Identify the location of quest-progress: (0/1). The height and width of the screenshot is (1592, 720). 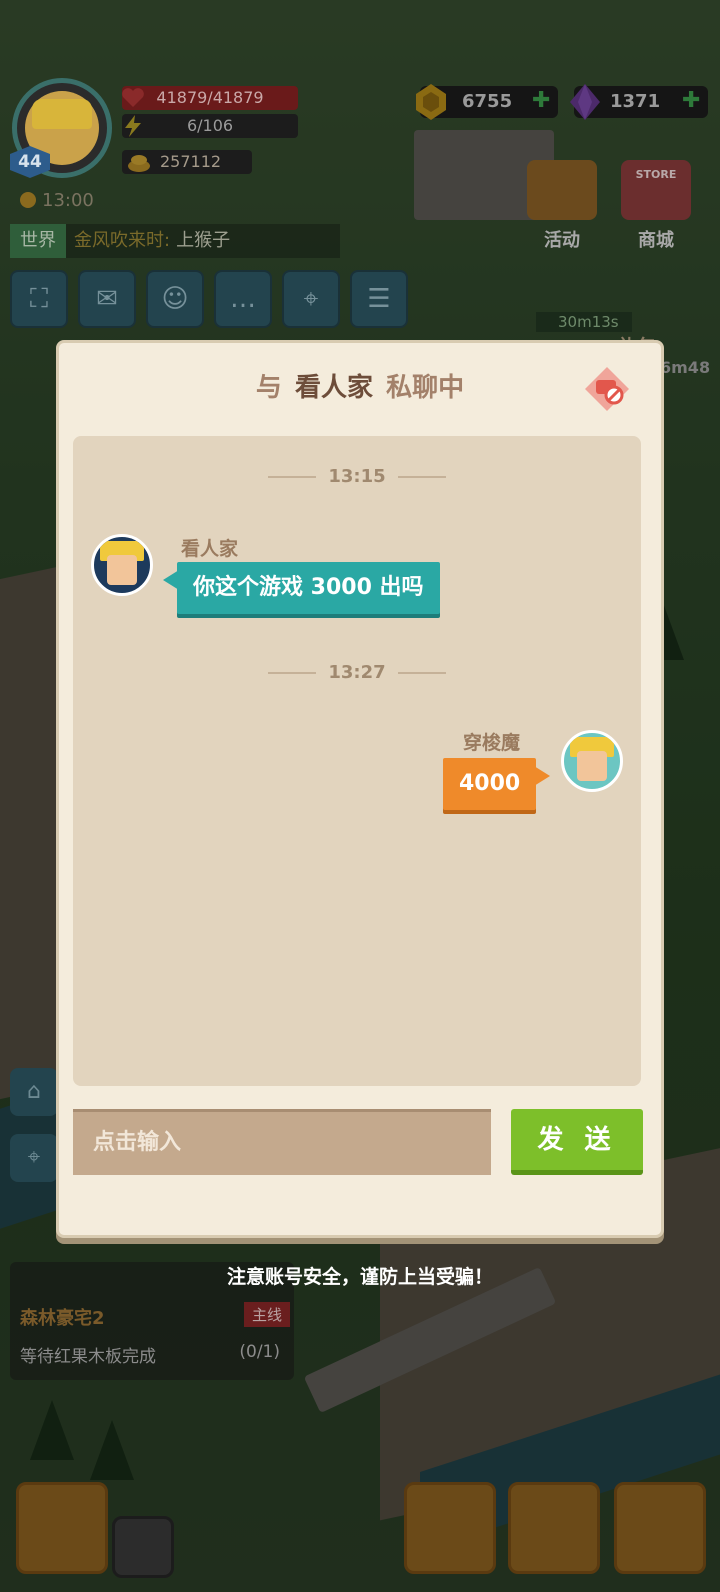
(259, 1352).